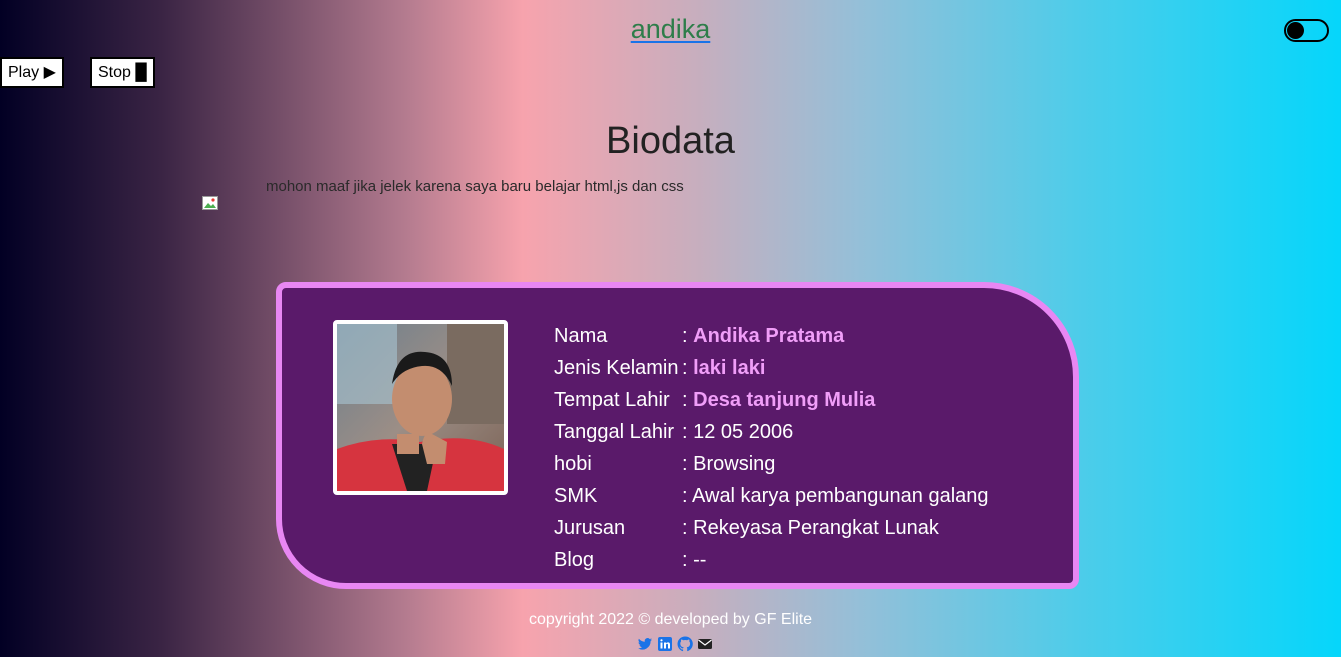 The width and height of the screenshot is (1341, 657). I want to click on envelope-icon, so click(705, 644).